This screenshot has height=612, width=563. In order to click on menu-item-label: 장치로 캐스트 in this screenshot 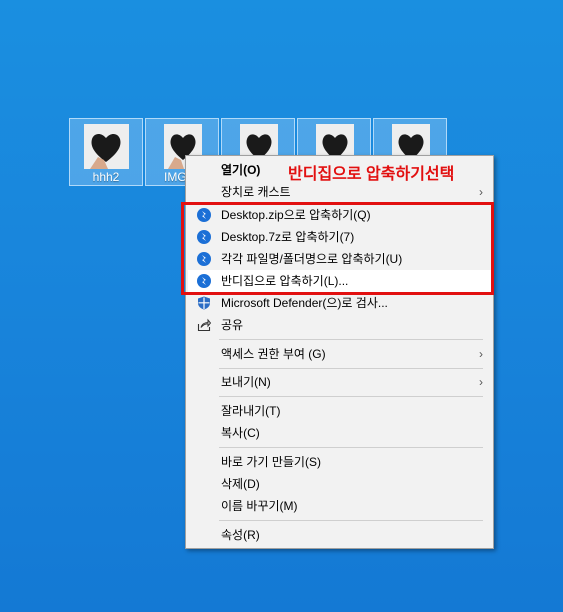, I will do `click(256, 192)`.